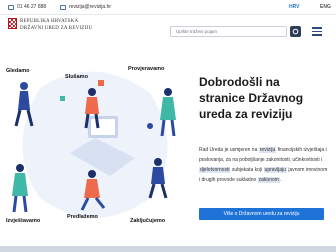  What do you see at coordinates (168, 112) in the screenshot?
I see `figure-provjeravamo` at bounding box center [168, 112].